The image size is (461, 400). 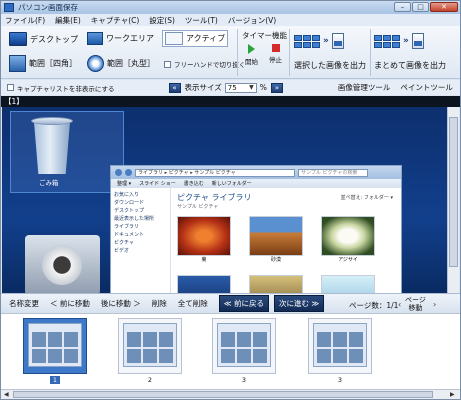 I want to click on range-circle-label: 範囲［丸型］, so click(x=131, y=63).